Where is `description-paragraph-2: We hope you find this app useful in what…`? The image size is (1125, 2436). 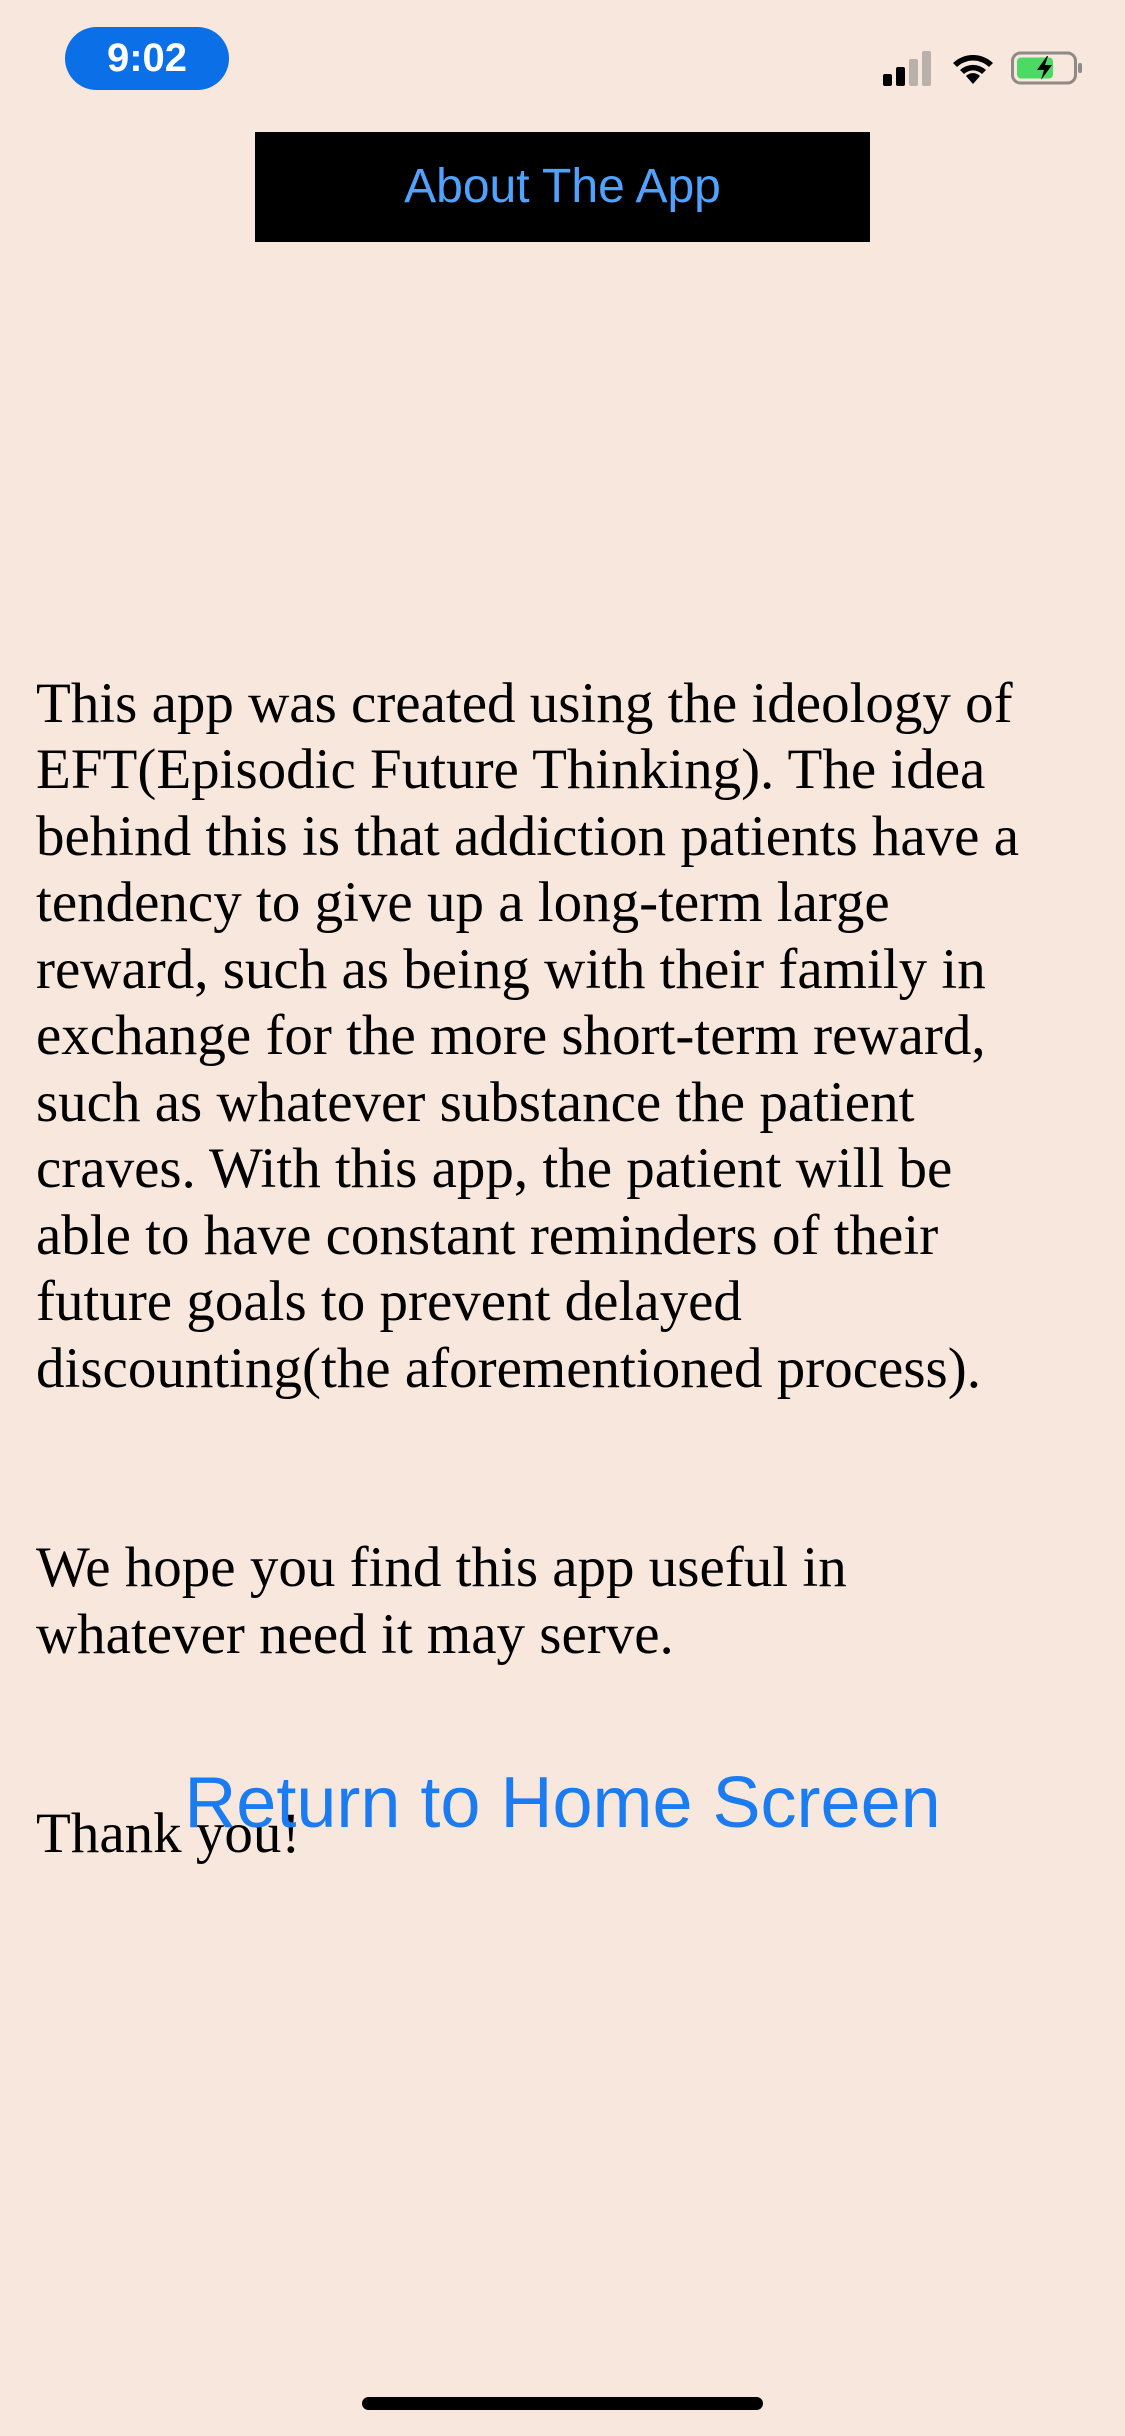
description-paragraph-2: We hope you find this app useful in what… is located at coordinates (441, 1601).